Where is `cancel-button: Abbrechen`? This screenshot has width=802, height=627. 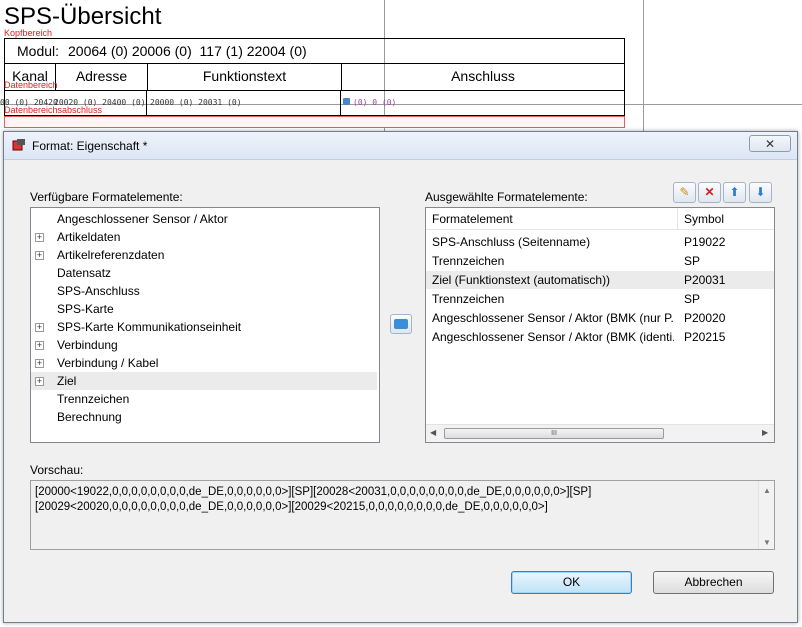
cancel-button: Abbrechen is located at coordinates (713, 582).